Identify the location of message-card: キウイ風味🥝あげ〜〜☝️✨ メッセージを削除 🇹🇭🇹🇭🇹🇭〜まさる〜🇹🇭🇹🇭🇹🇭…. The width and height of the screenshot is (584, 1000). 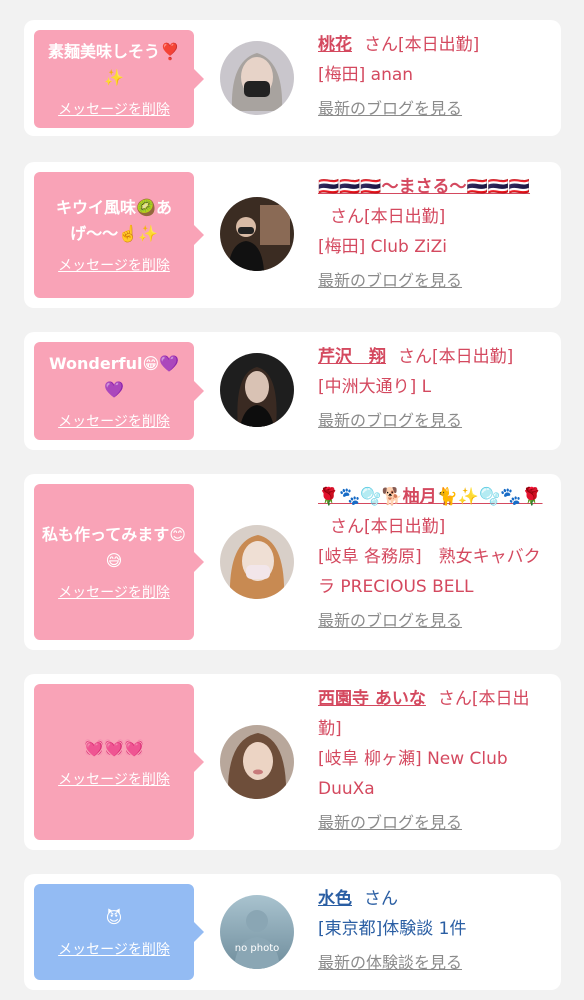
(292, 235).